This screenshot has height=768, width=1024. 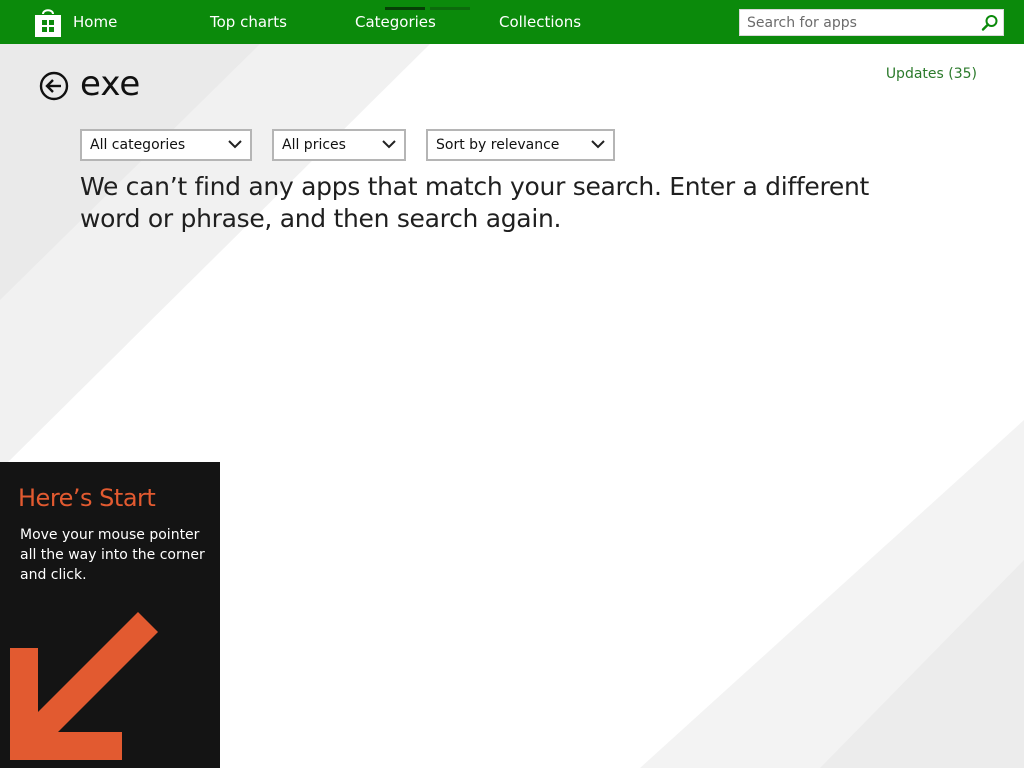 I want to click on top-app-bar: Home Top charts Categories Collections, so click(x=512, y=22).